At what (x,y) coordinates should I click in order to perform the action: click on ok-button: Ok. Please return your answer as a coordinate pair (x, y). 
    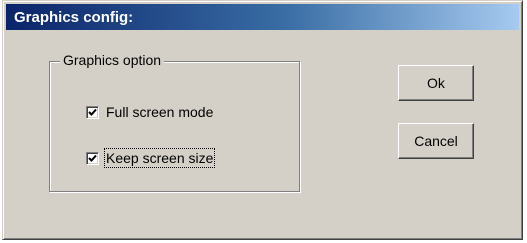
    Looking at the image, I should click on (436, 83).